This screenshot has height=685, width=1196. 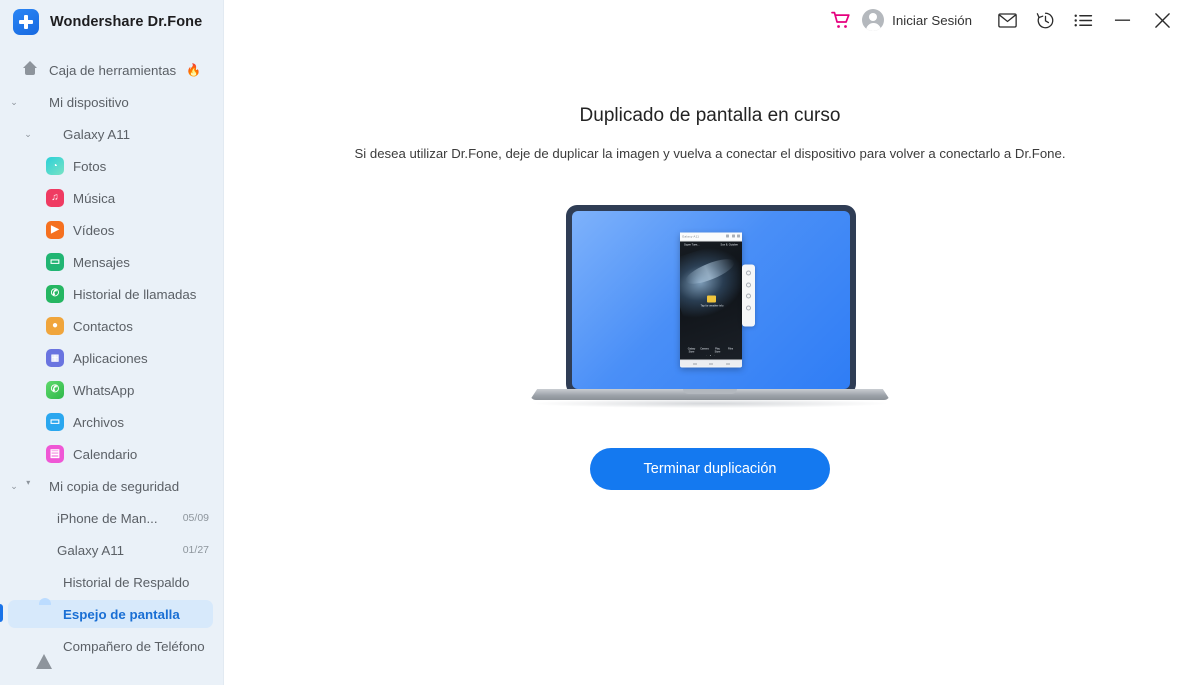 I want to click on apps-icon: ▦, so click(x=55, y=358).